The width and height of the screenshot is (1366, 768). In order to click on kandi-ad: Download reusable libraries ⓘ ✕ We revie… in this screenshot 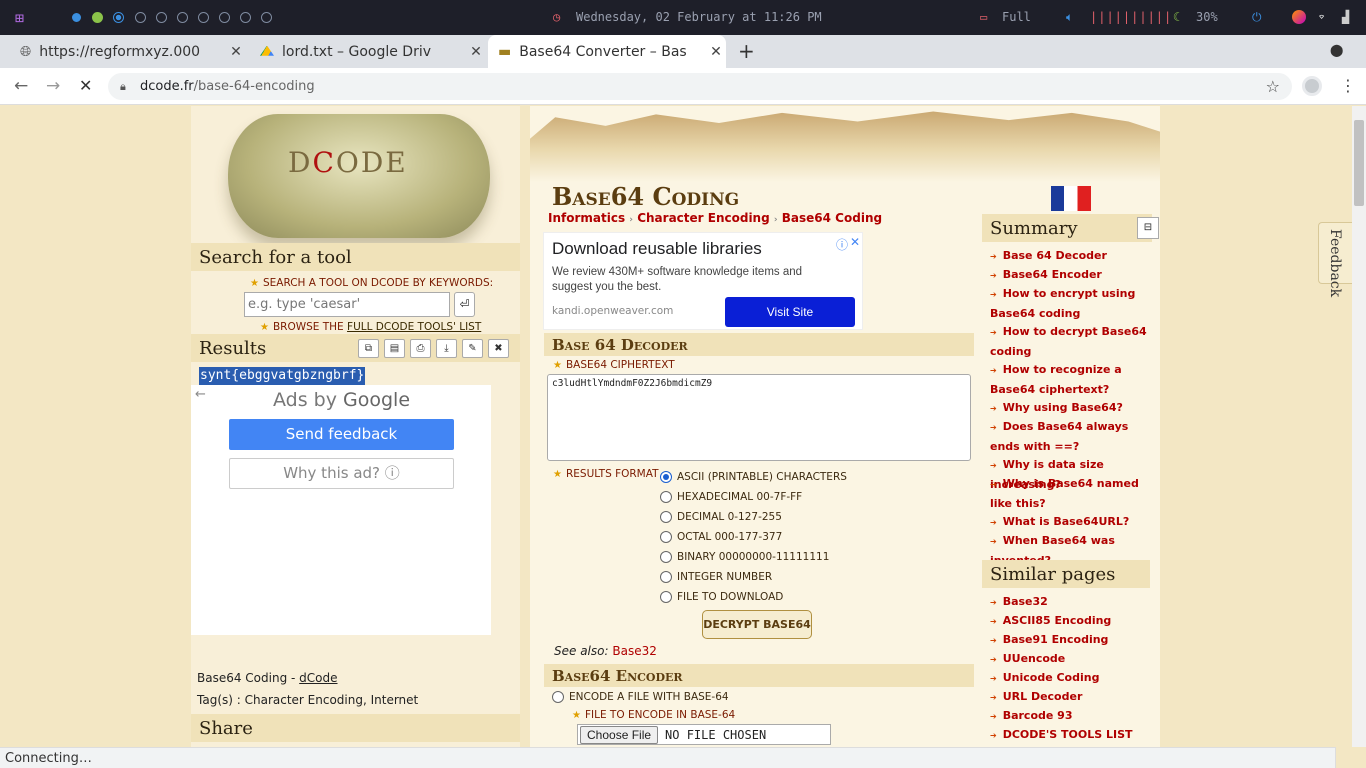, I will do `click(703, 281)`.